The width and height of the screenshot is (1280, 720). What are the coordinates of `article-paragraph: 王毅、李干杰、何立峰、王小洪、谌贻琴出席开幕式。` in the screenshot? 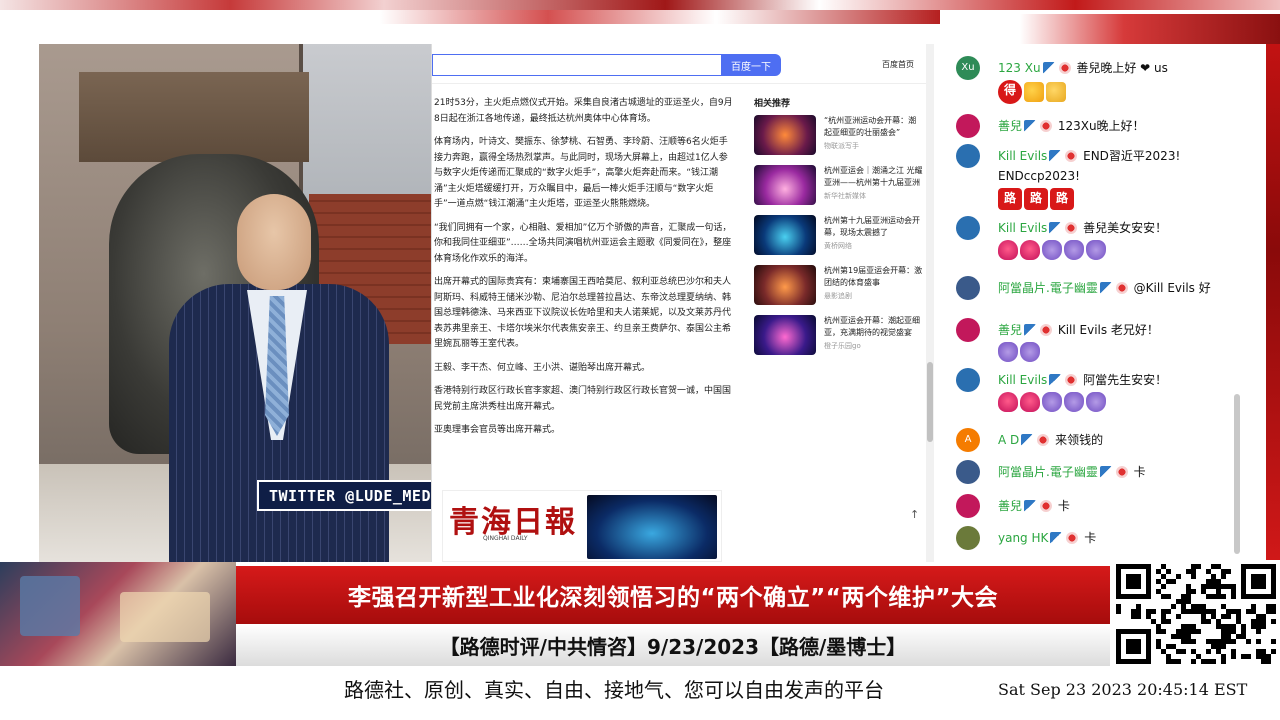 It's located at (542, 367).